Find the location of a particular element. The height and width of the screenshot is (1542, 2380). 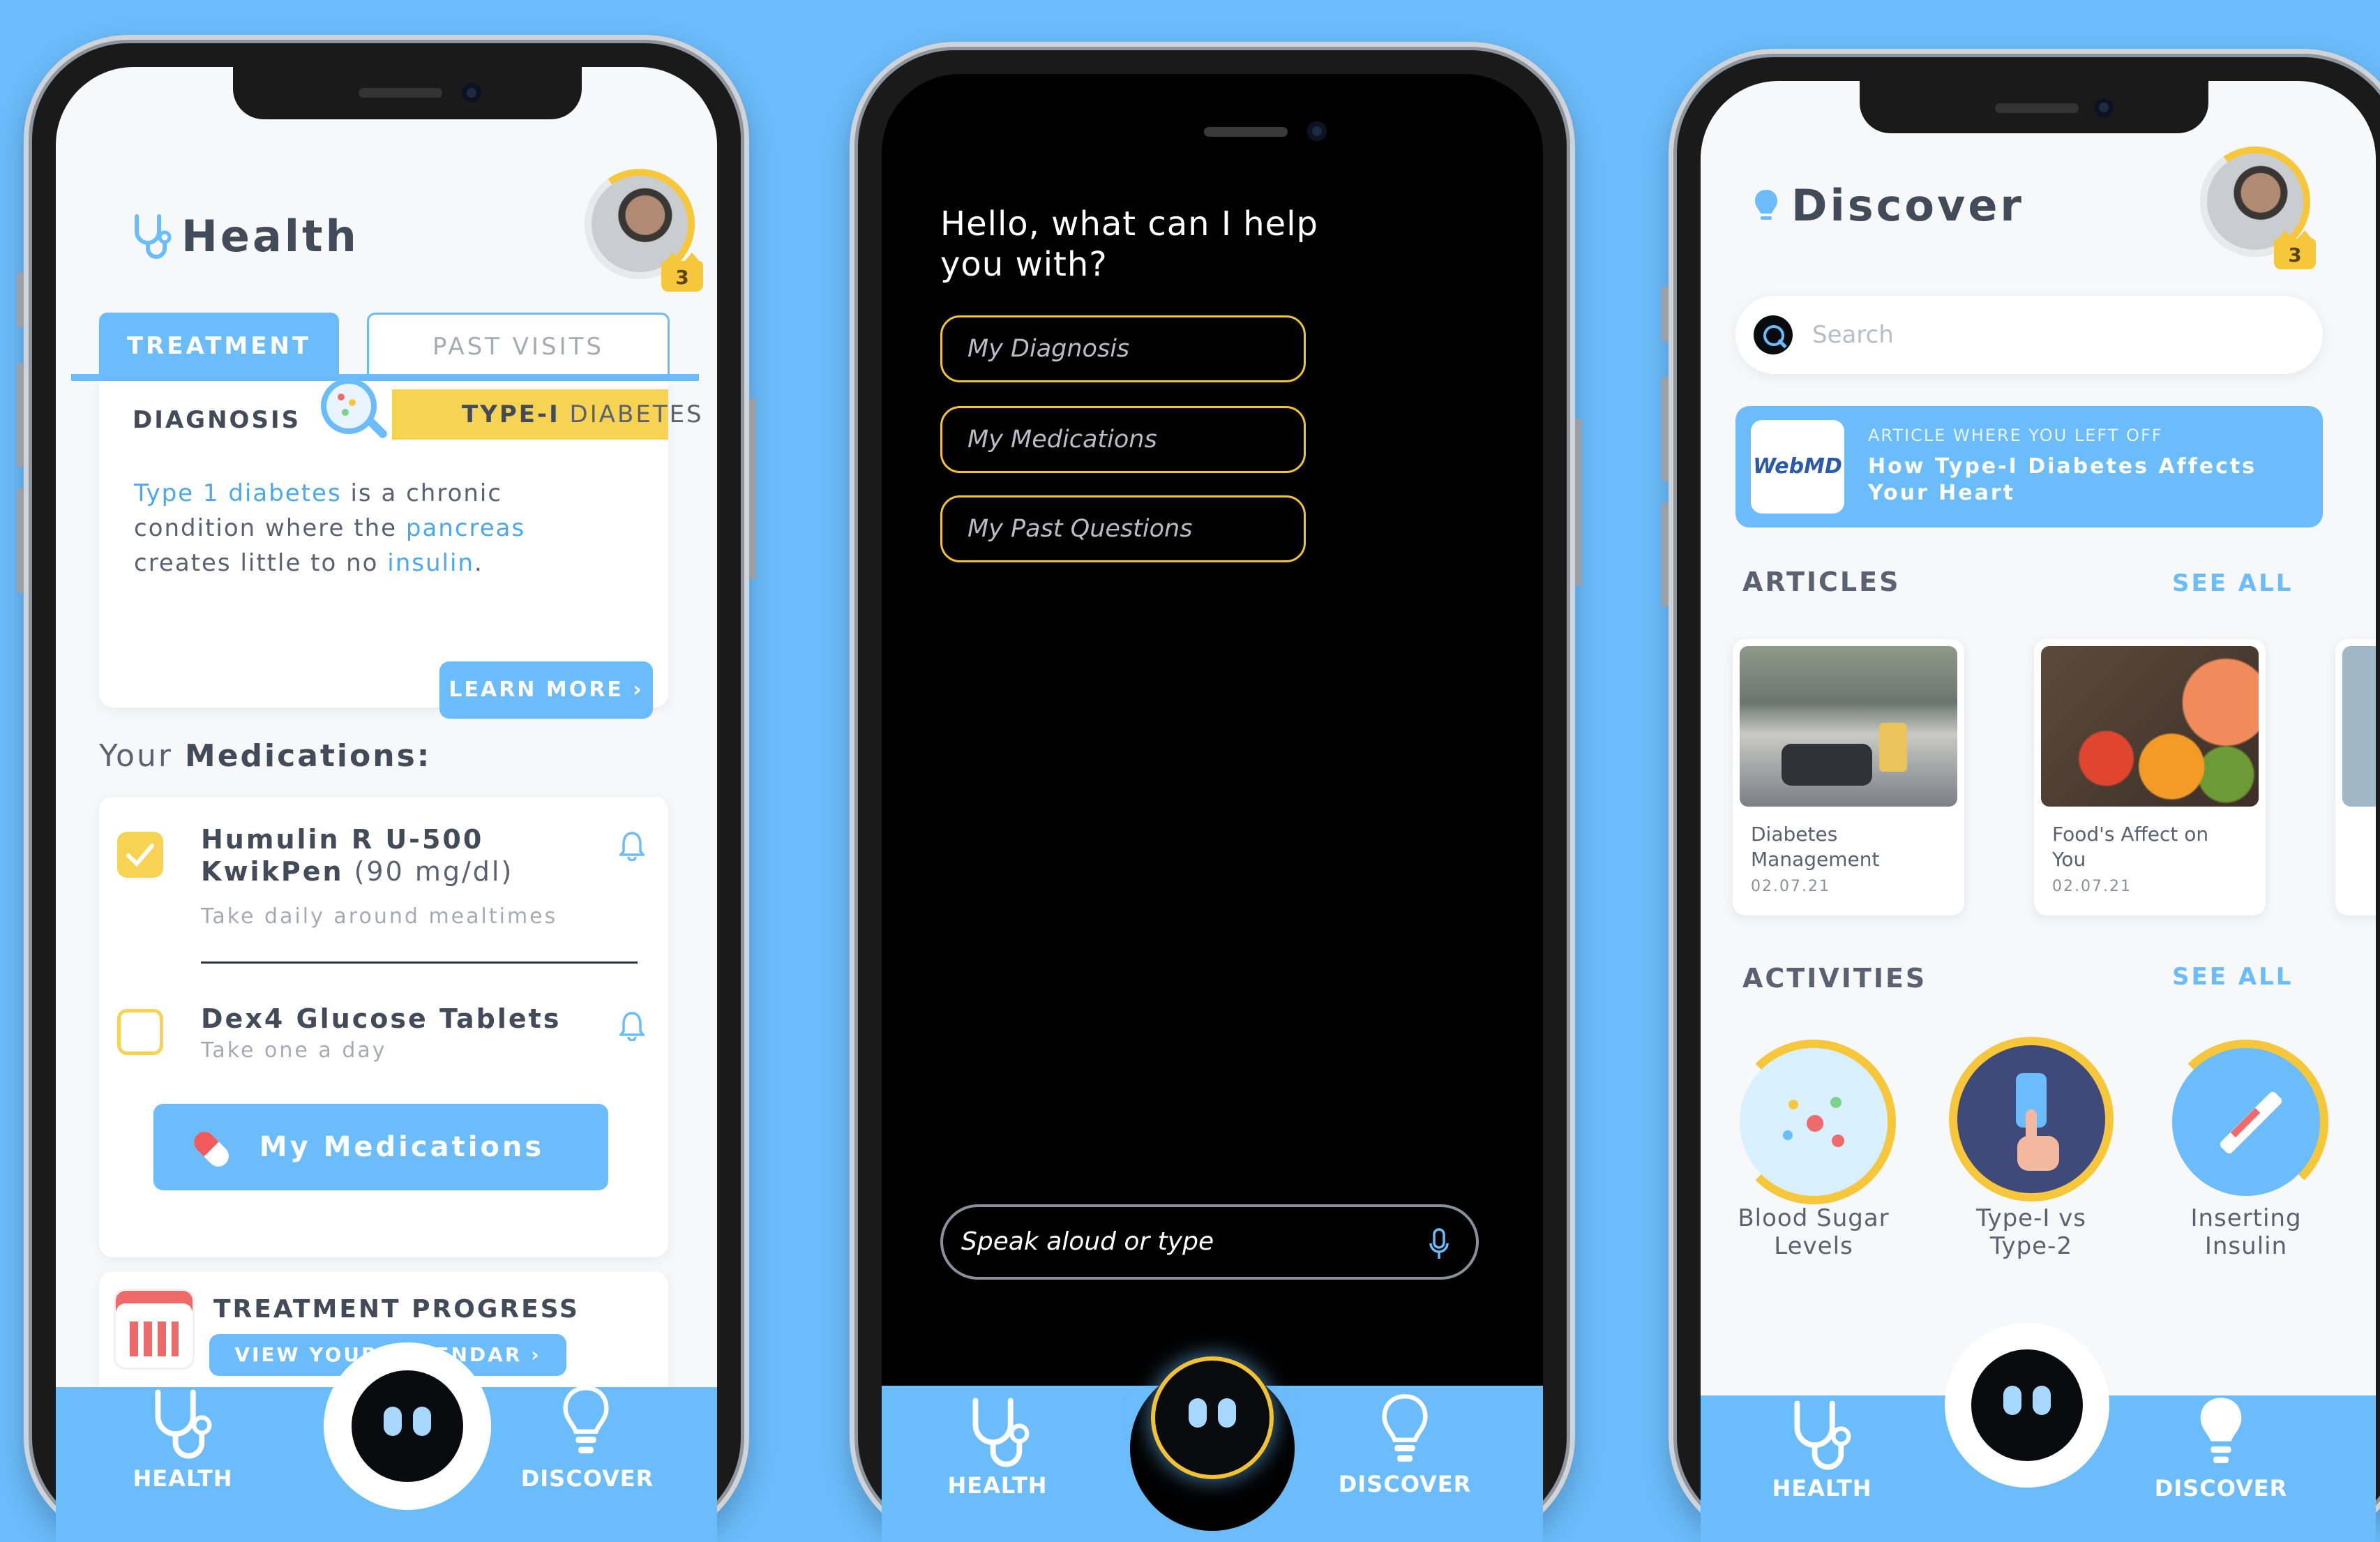

article-date: 02.07.21 is located at coordinates (2092, 886).